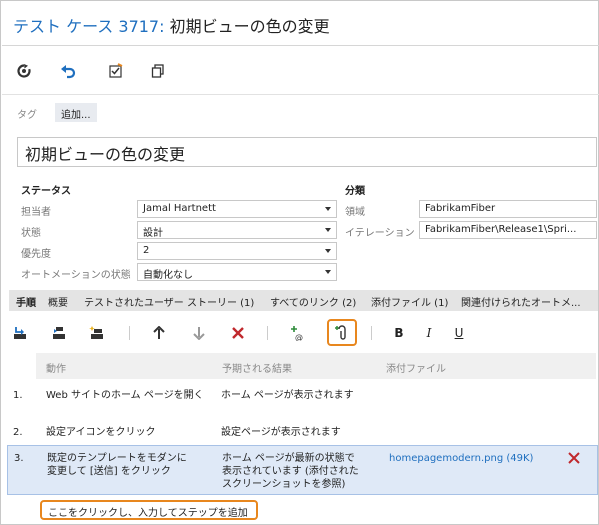  I want to click on add-attachment-icon, so click(342, 333).